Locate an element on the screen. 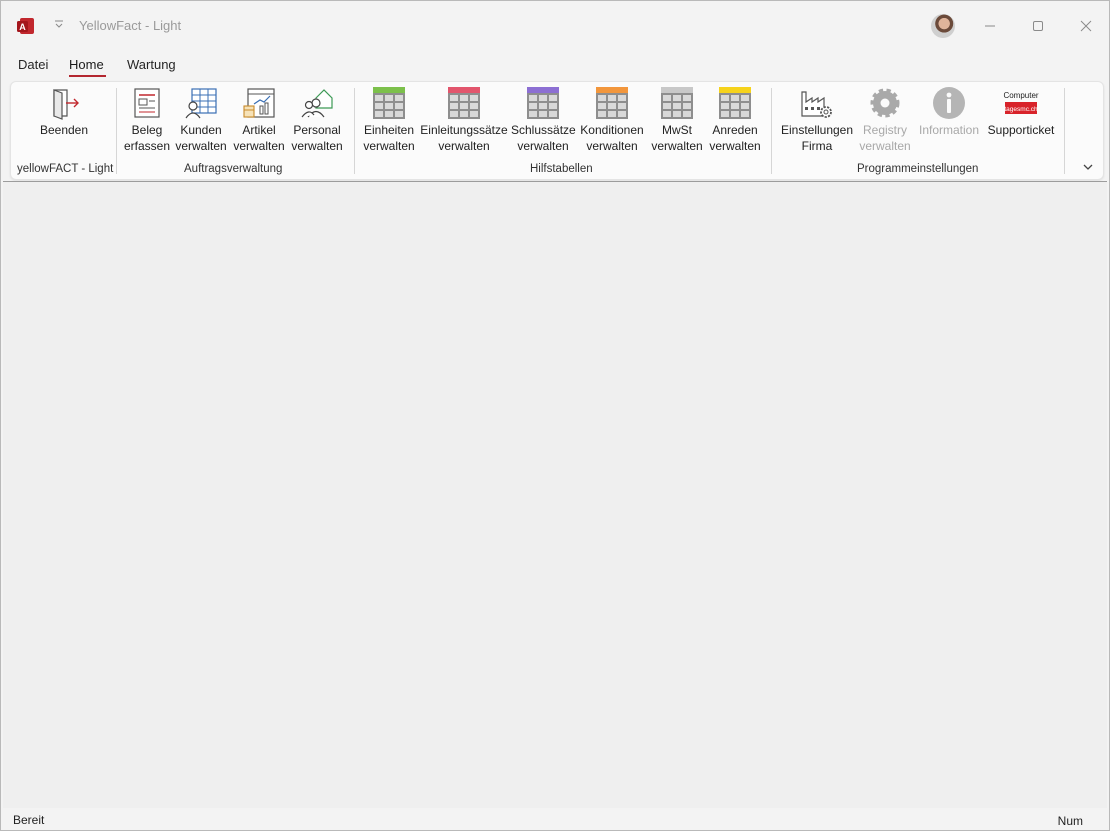 This screenshot has width=1110, height=831. einstellungen-label-1: Einstellungen is located at coordinates (817, 130).